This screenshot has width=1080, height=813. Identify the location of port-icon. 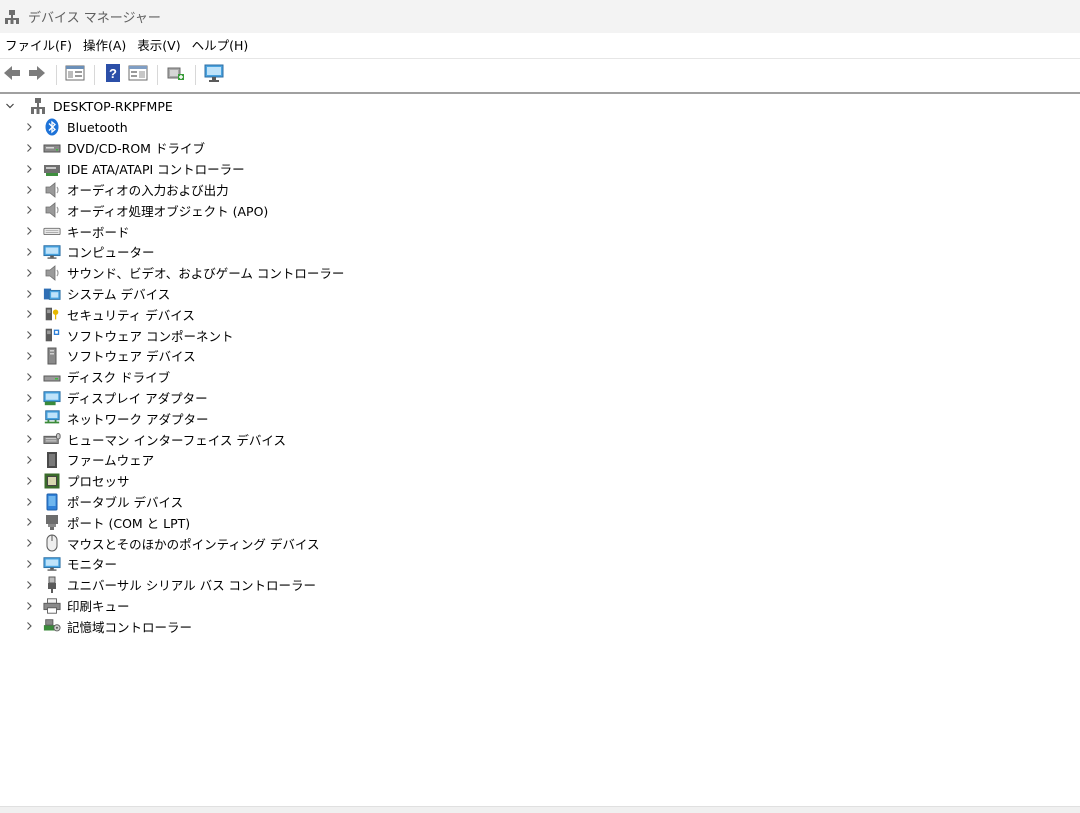
(52, 522).